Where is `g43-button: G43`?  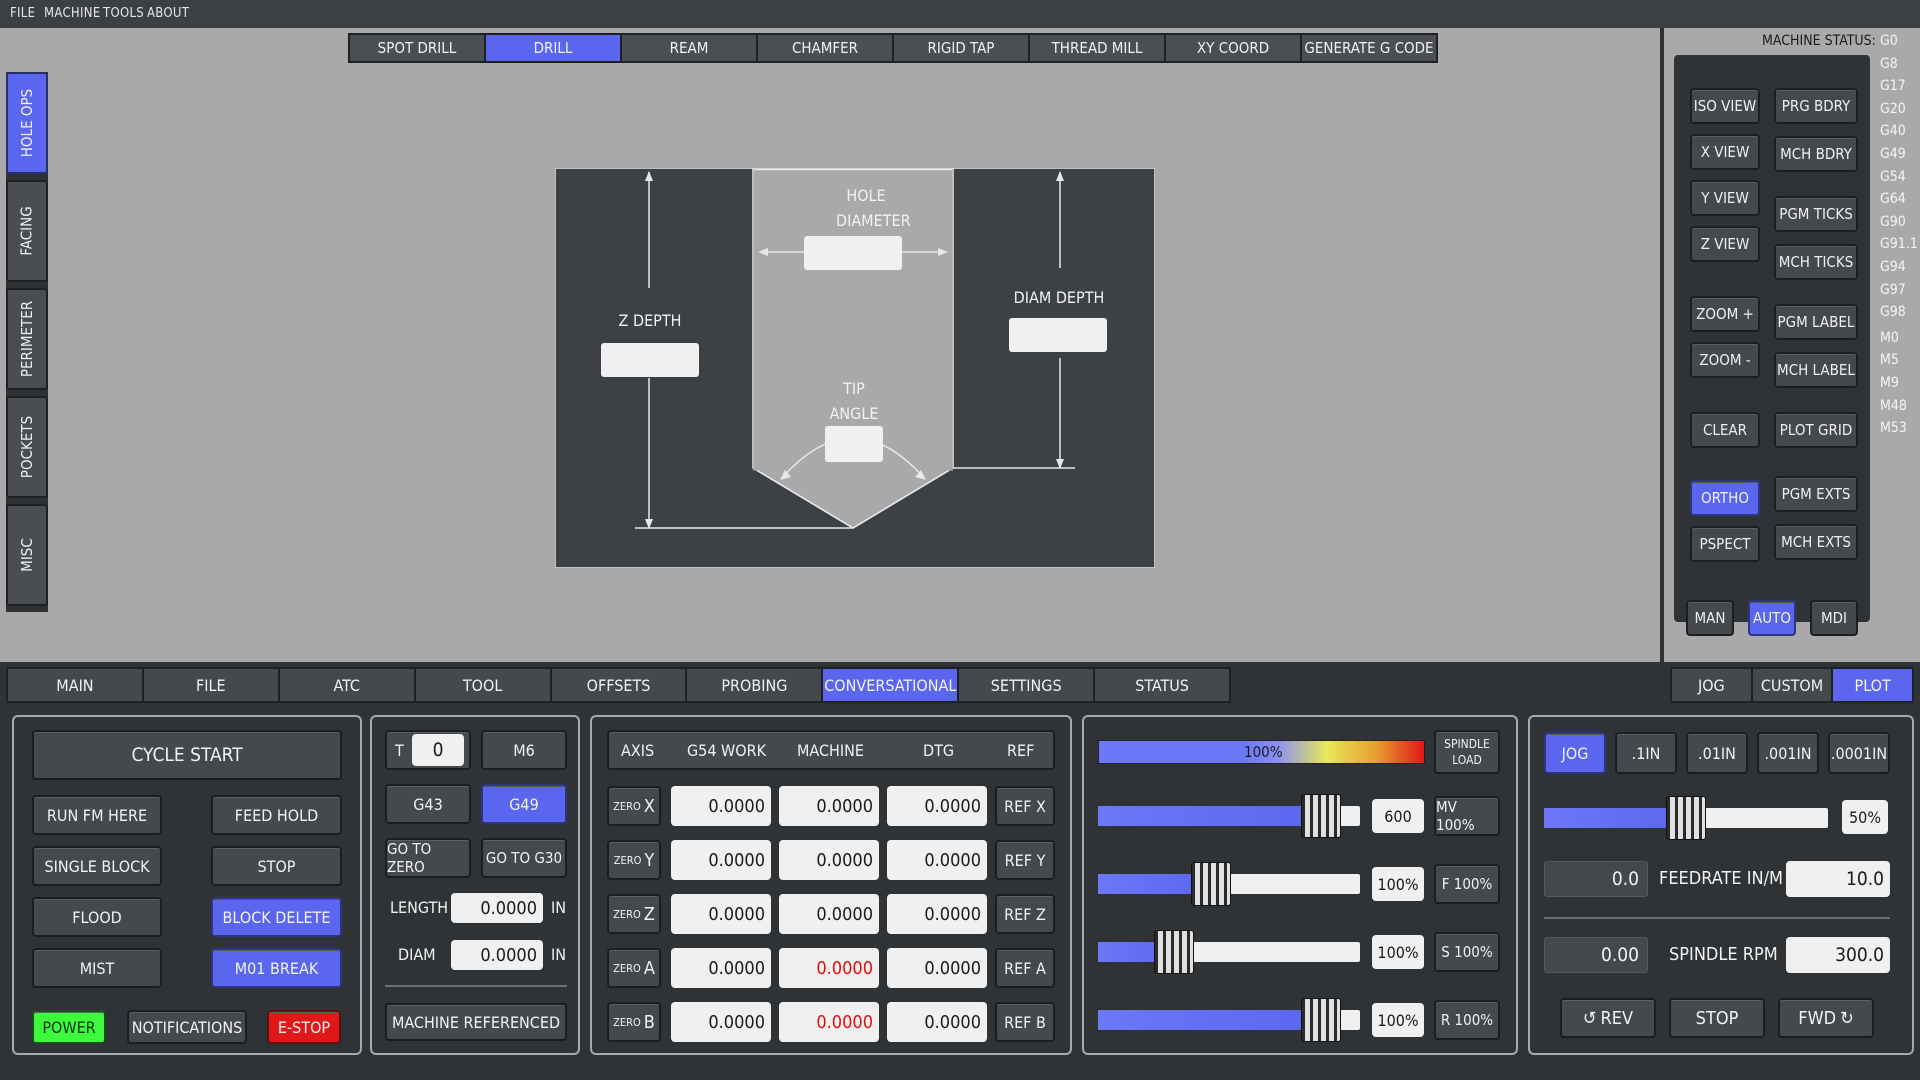 g43-button: G43 is located at coordinates (428, 804).